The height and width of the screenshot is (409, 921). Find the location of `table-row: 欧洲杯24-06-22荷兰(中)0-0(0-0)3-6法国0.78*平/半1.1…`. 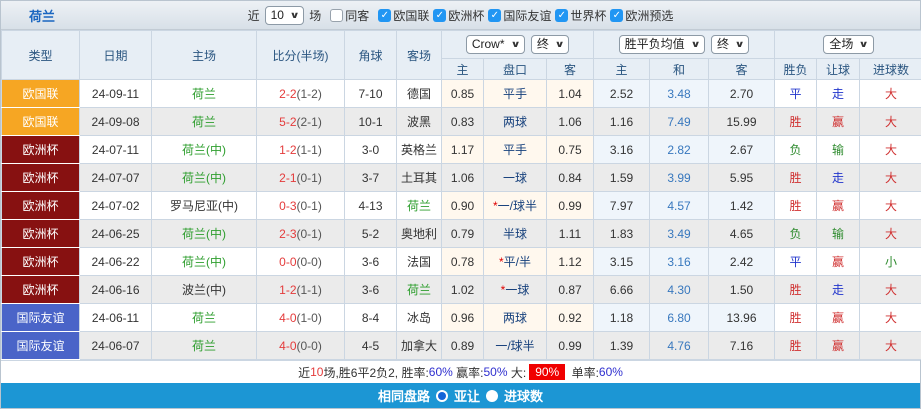

table-row: 欧洲杯24-06-22荷兰(中)0-0(0-0)3-6法国0.78*平/半1.1… is located at coordinates (461, 262).